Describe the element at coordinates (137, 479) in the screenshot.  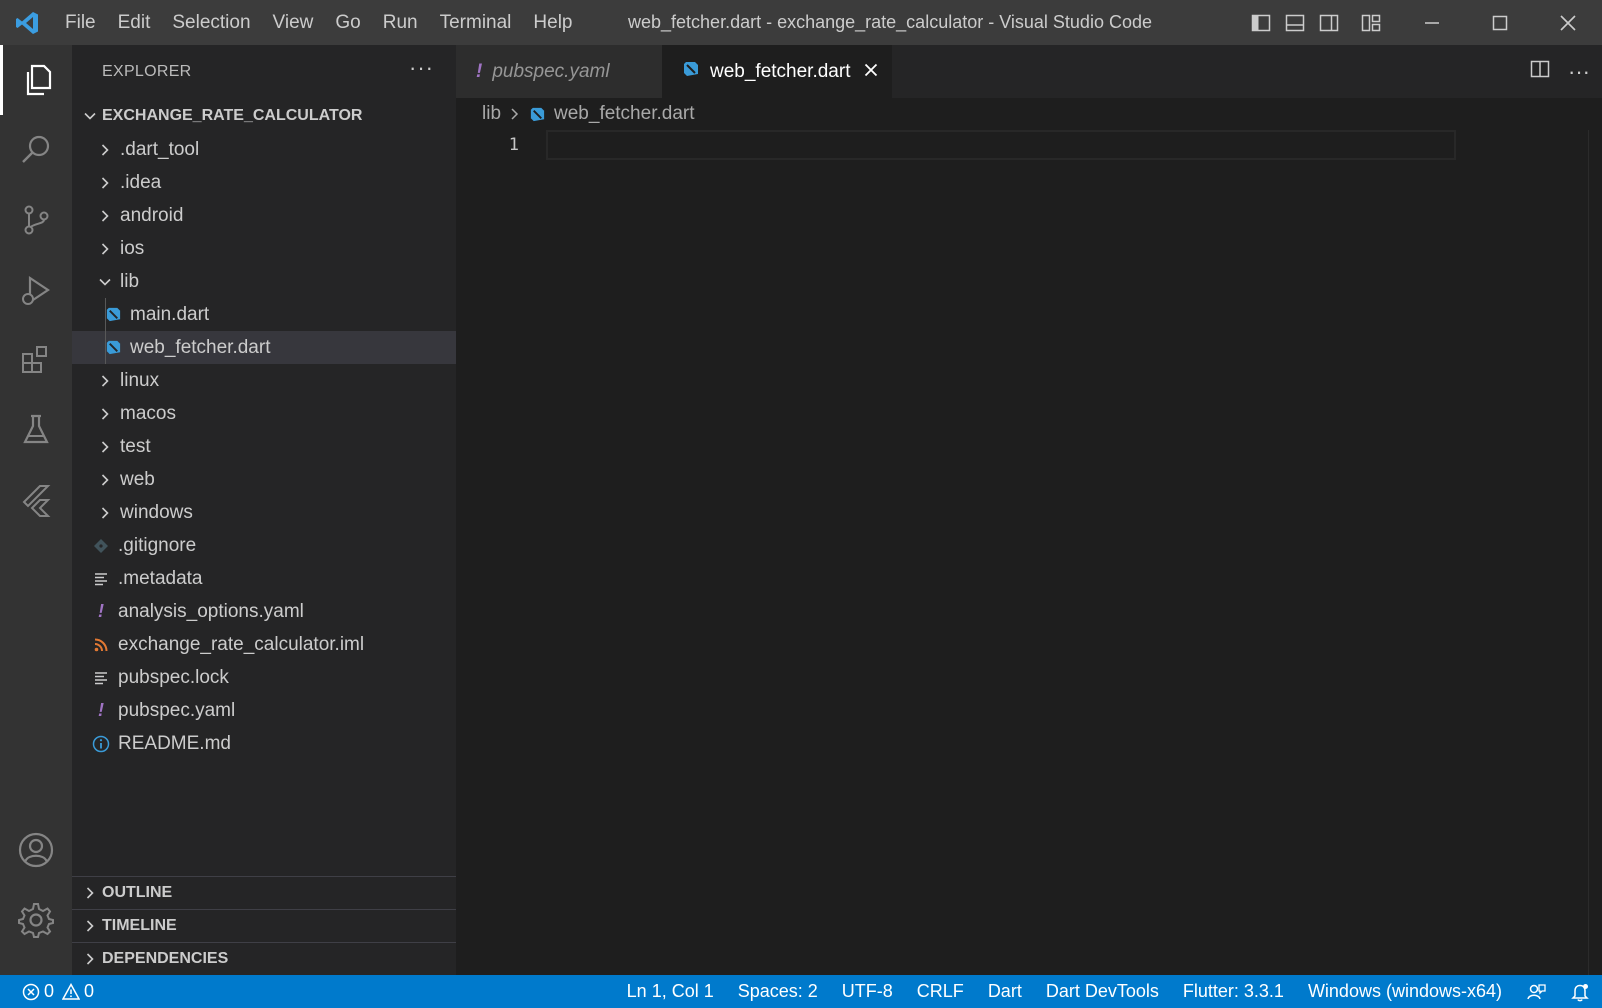
I see `tree-item-label: web` at that location.